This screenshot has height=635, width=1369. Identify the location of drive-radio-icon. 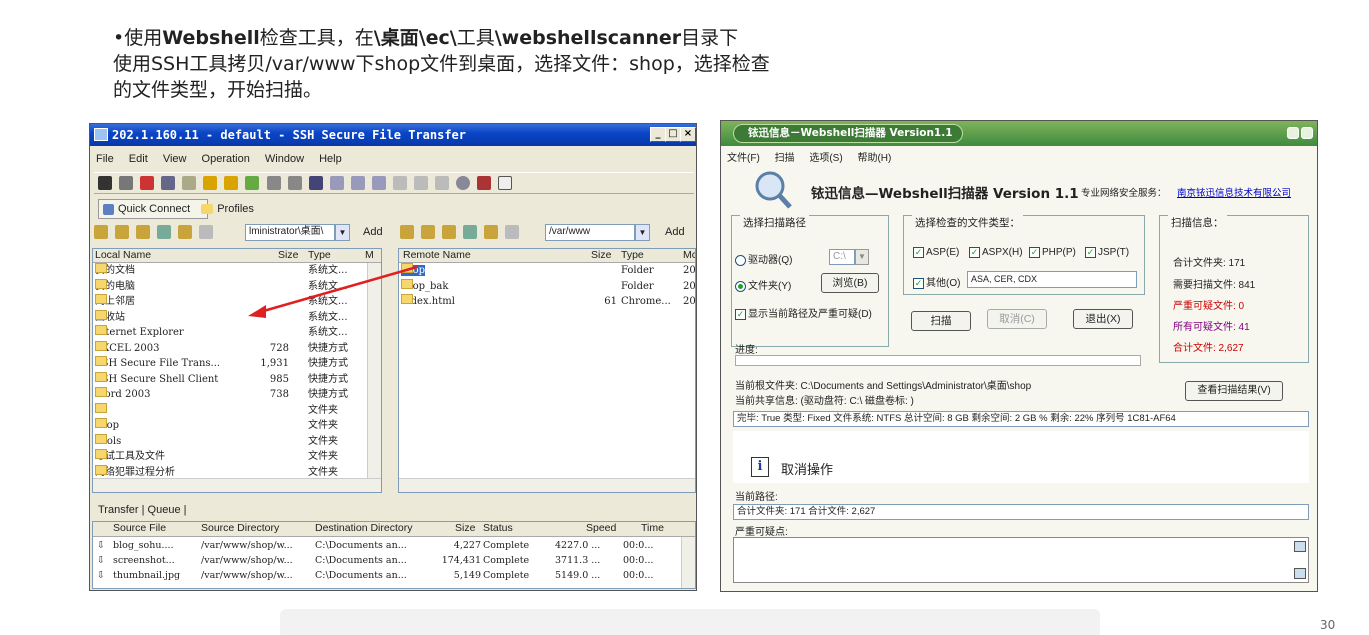
(740, 260).